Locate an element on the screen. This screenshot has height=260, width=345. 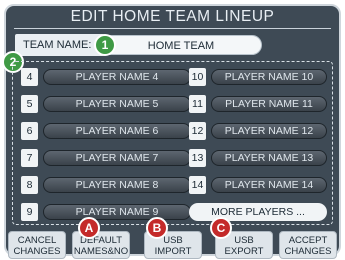
player-name-field: PLAYER NAME 12 is located at coordinates (269, 131).